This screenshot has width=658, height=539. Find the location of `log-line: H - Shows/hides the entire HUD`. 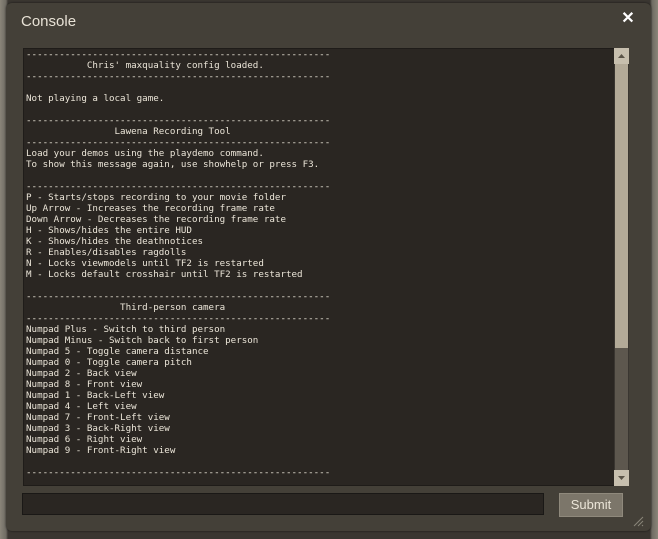

log-line: H - Shows/hides the entire HUD is located at coordinates (109, 230).